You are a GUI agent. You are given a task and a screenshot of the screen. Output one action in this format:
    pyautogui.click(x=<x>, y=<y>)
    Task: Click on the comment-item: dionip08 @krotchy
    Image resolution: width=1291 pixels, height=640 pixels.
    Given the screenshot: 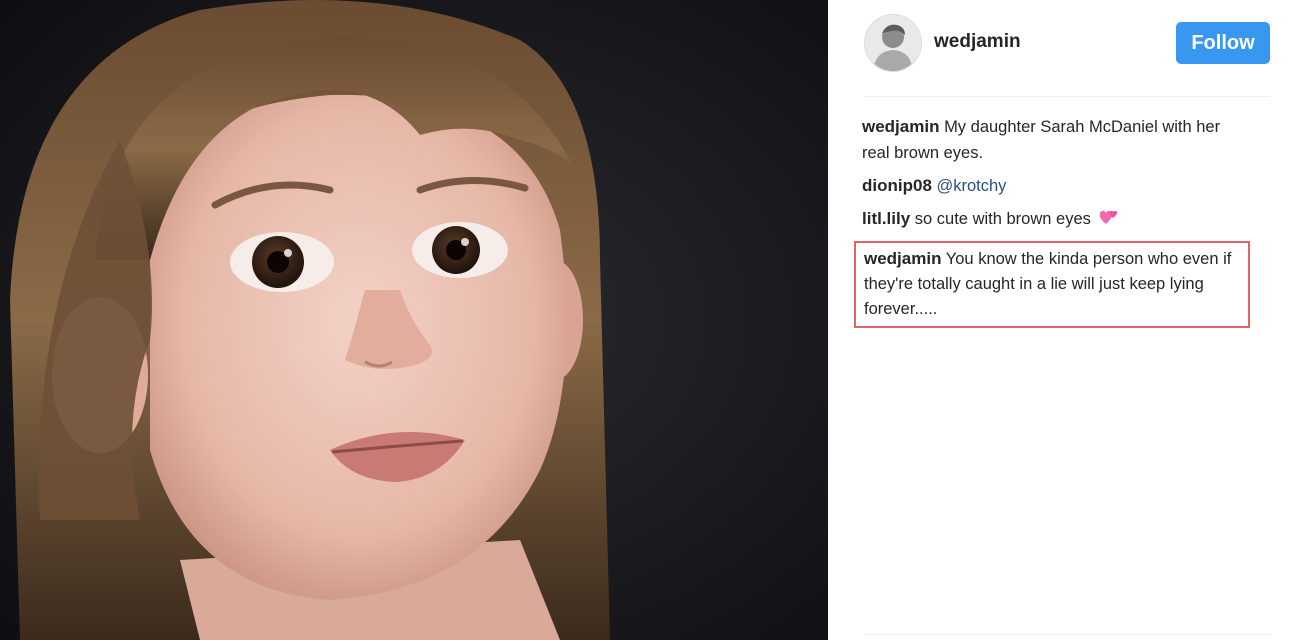 What is the action you would take?
    pyautogui.click(x=1057, y=186)
    